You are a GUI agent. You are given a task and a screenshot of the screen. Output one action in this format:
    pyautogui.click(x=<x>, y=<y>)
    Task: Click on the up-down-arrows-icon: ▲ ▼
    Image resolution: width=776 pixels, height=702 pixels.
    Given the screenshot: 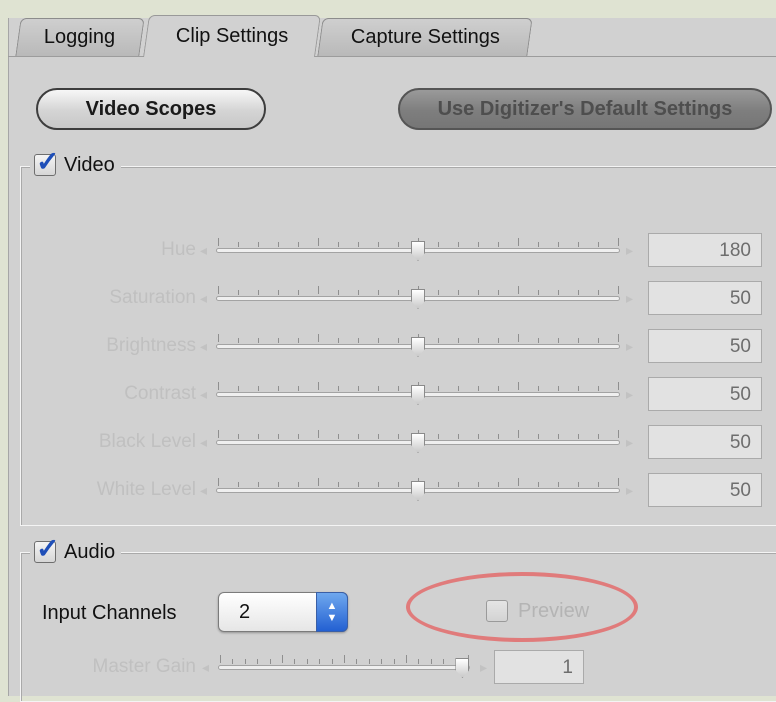 What is the action you would take?
    pyautogui.click(x=332, y=612)
    